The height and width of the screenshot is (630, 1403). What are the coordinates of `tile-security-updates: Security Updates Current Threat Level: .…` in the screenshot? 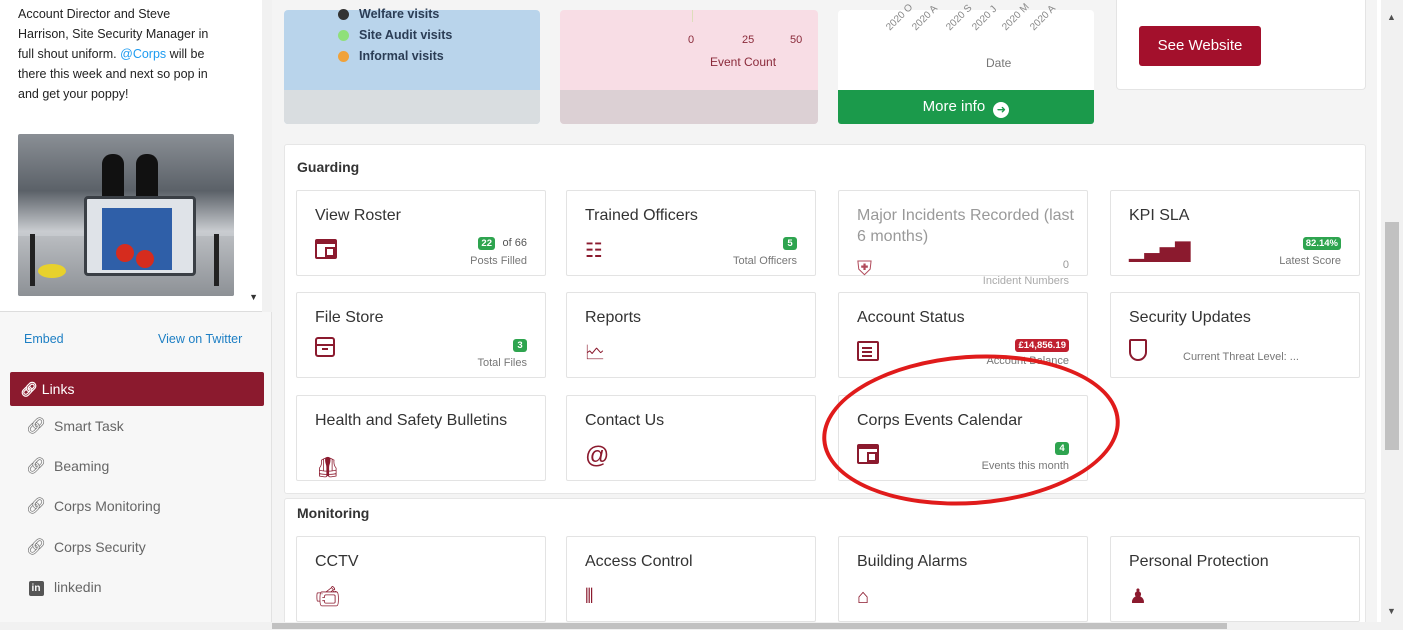 It's located at (1235, 335).